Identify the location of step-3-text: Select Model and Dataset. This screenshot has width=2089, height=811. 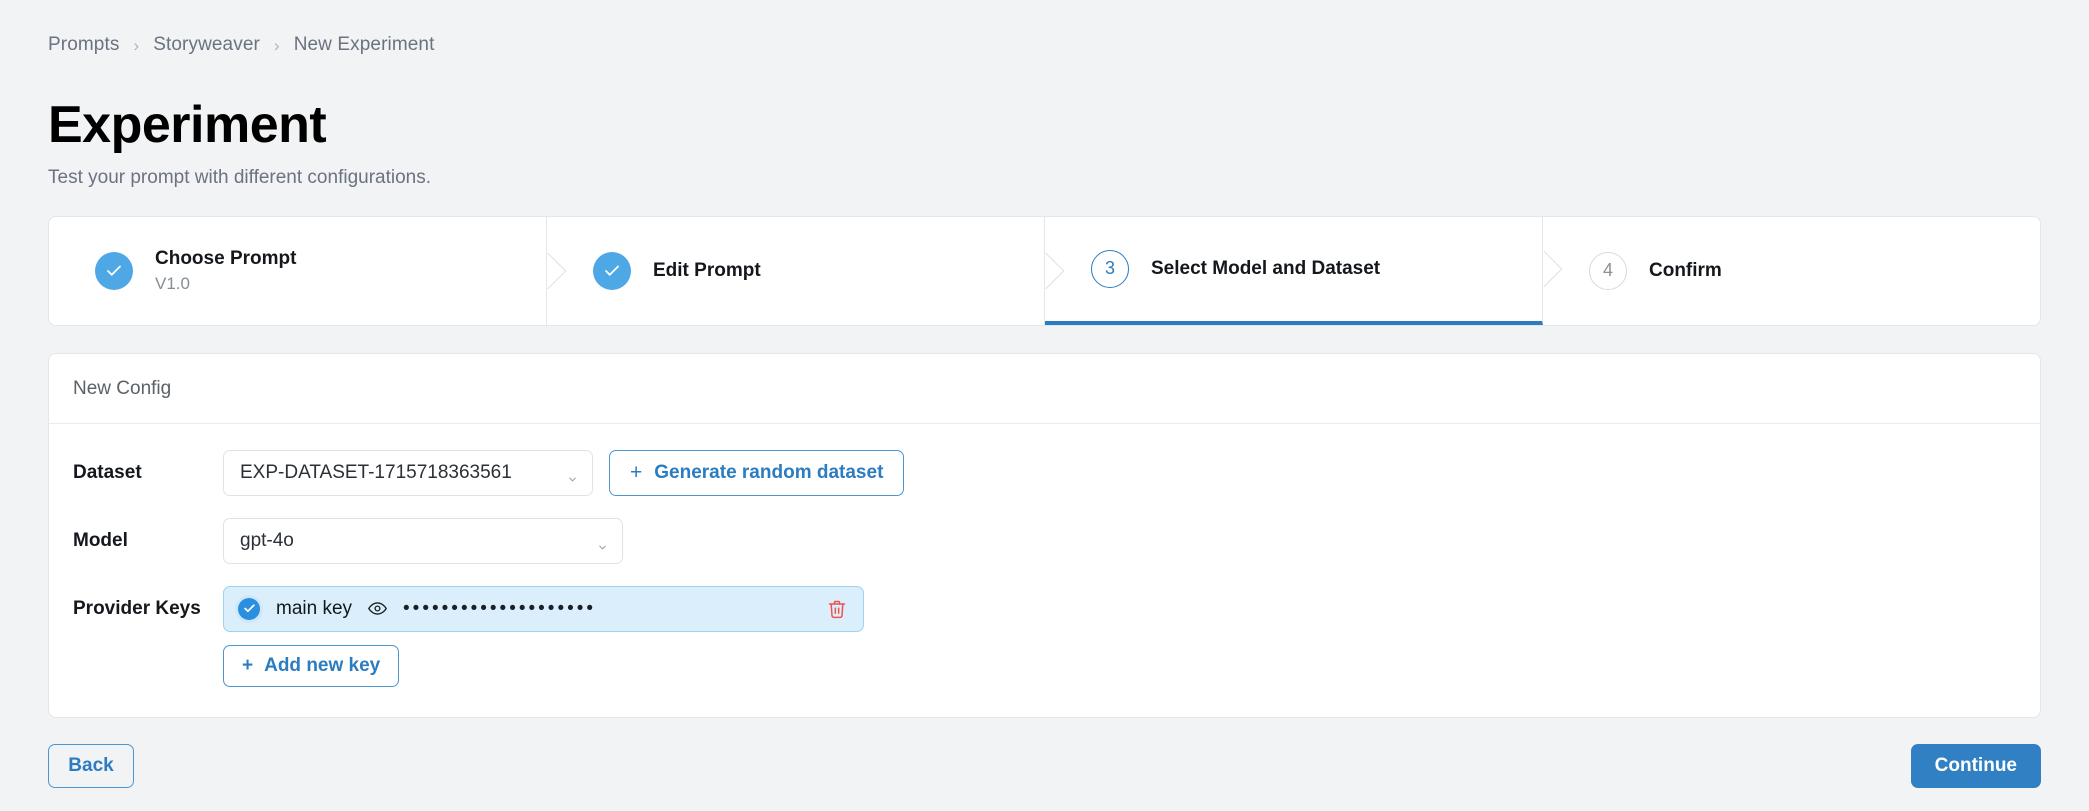
(1265, 269).